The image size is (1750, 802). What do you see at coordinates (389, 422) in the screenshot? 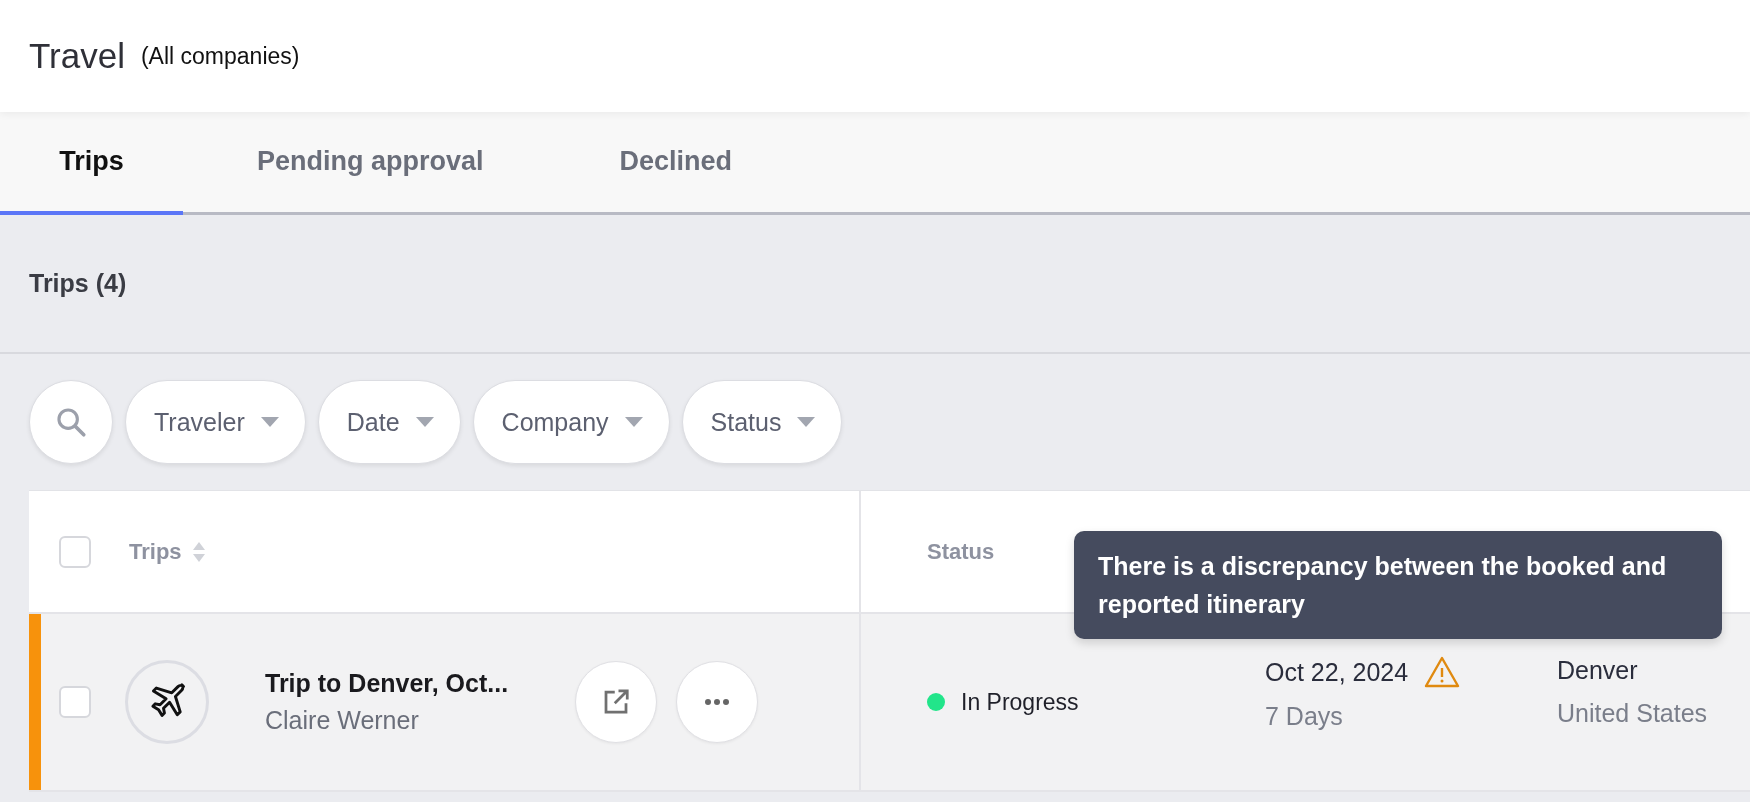
I see `filter-dropdown: Date` at bounding box center [389, 422].